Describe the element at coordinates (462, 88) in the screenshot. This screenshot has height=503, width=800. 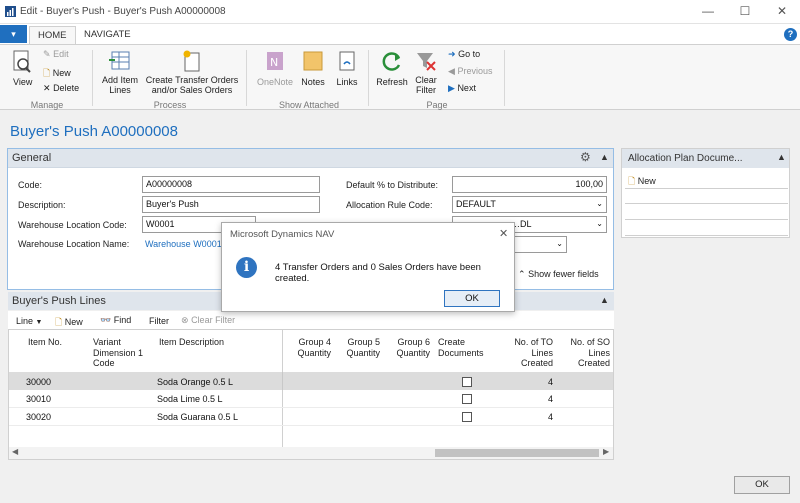
I see `next-button: ▶ Next` at that location.